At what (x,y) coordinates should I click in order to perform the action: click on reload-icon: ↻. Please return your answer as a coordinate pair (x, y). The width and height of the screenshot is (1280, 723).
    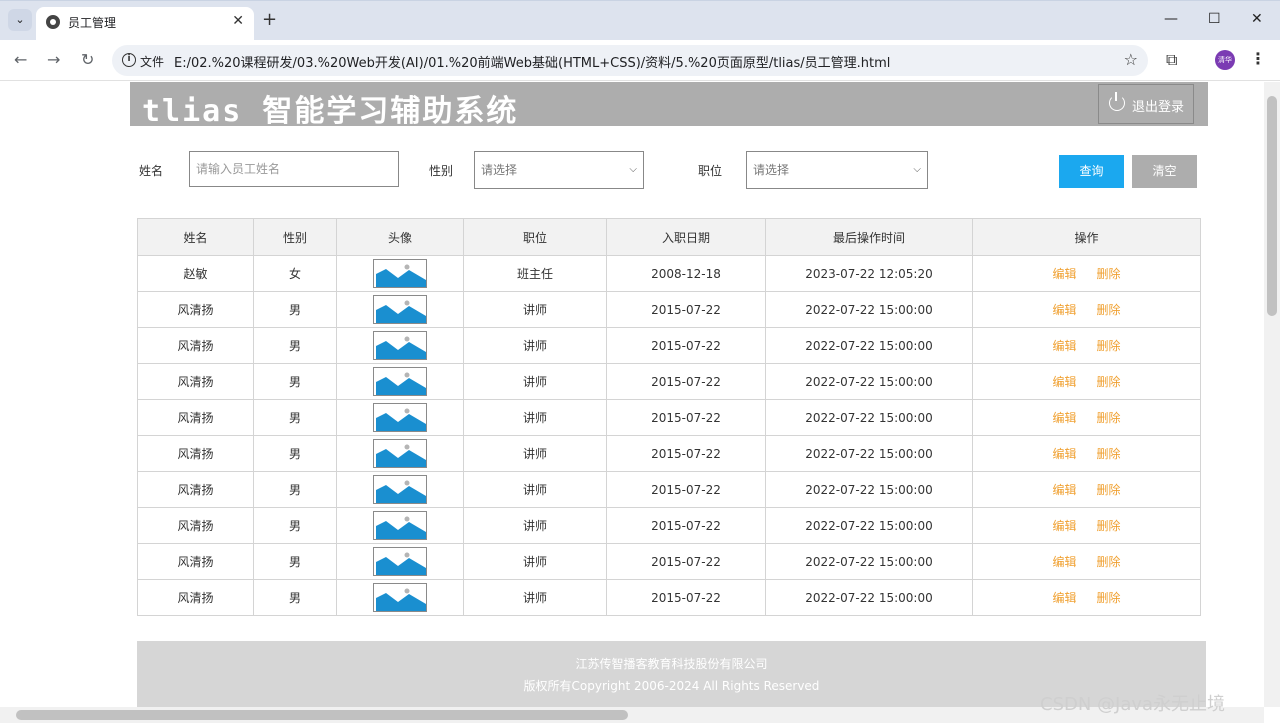
    Looking at the image, I should click on (87, 59).